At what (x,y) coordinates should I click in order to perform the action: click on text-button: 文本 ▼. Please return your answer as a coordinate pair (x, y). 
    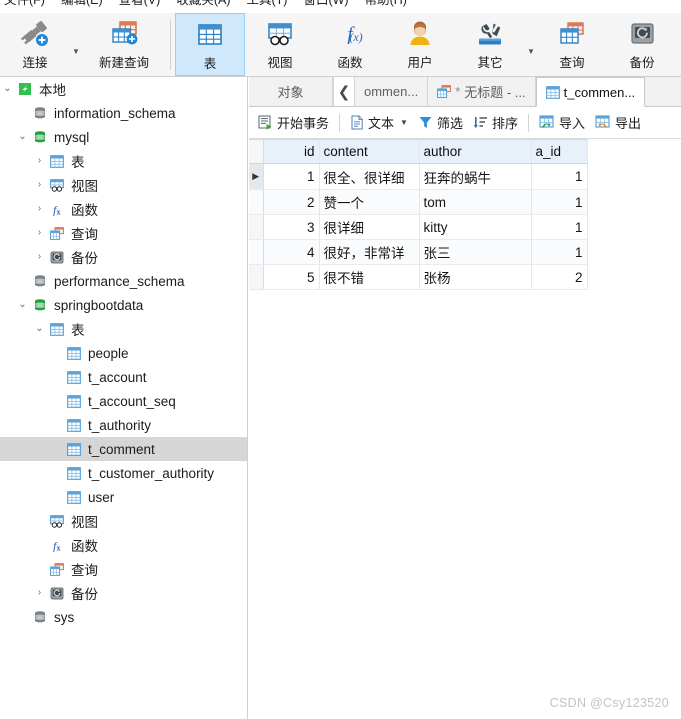
    Looking at the image, I should click on (379, 123).